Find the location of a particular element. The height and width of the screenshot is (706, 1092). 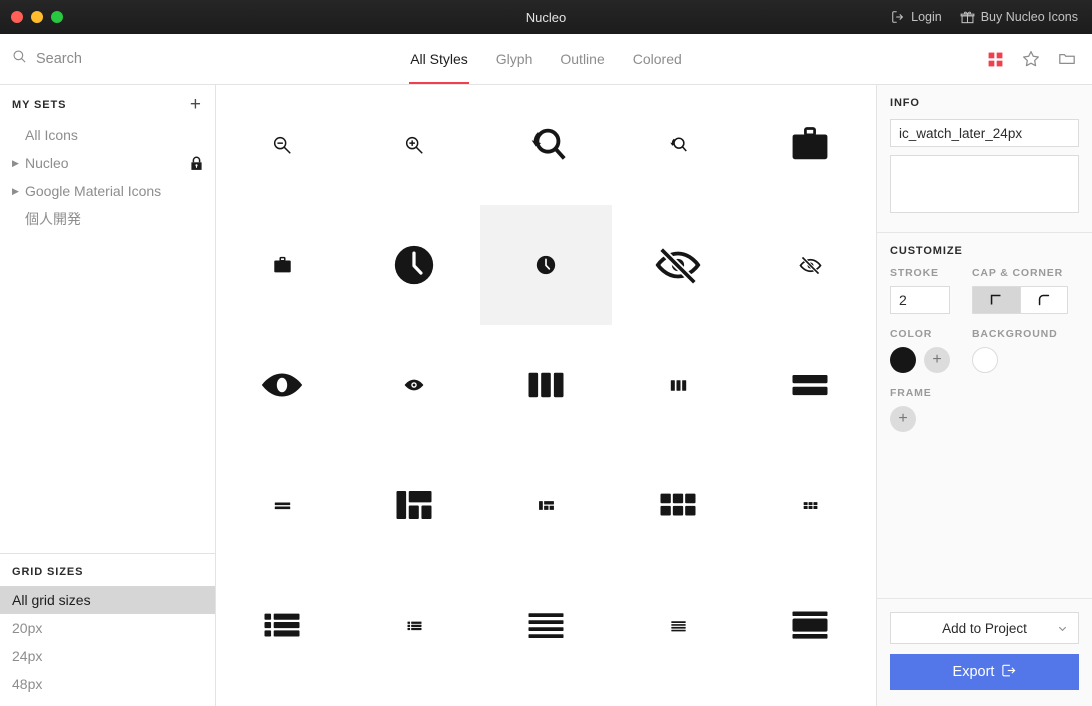

stroke-input is located at coordinates (920, 300).